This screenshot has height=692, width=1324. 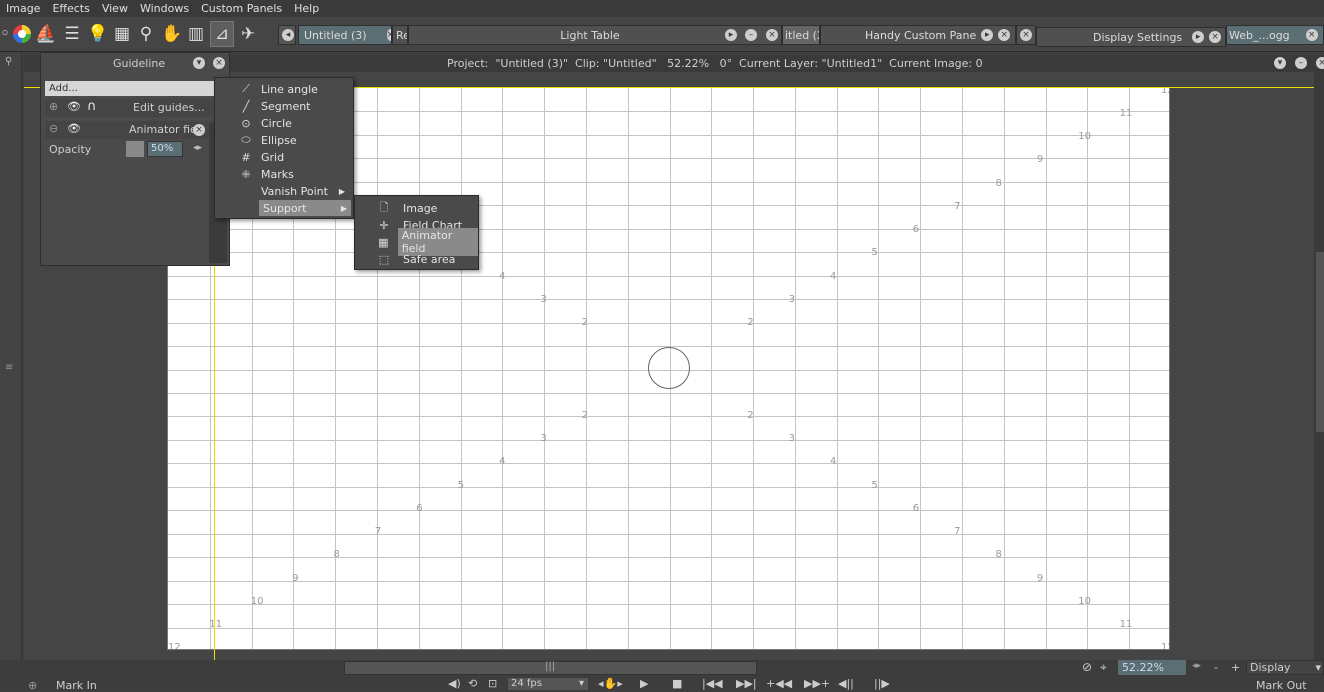 I want to click on menu-custom-panels: Custom Panels, so click(x=241, y=8).